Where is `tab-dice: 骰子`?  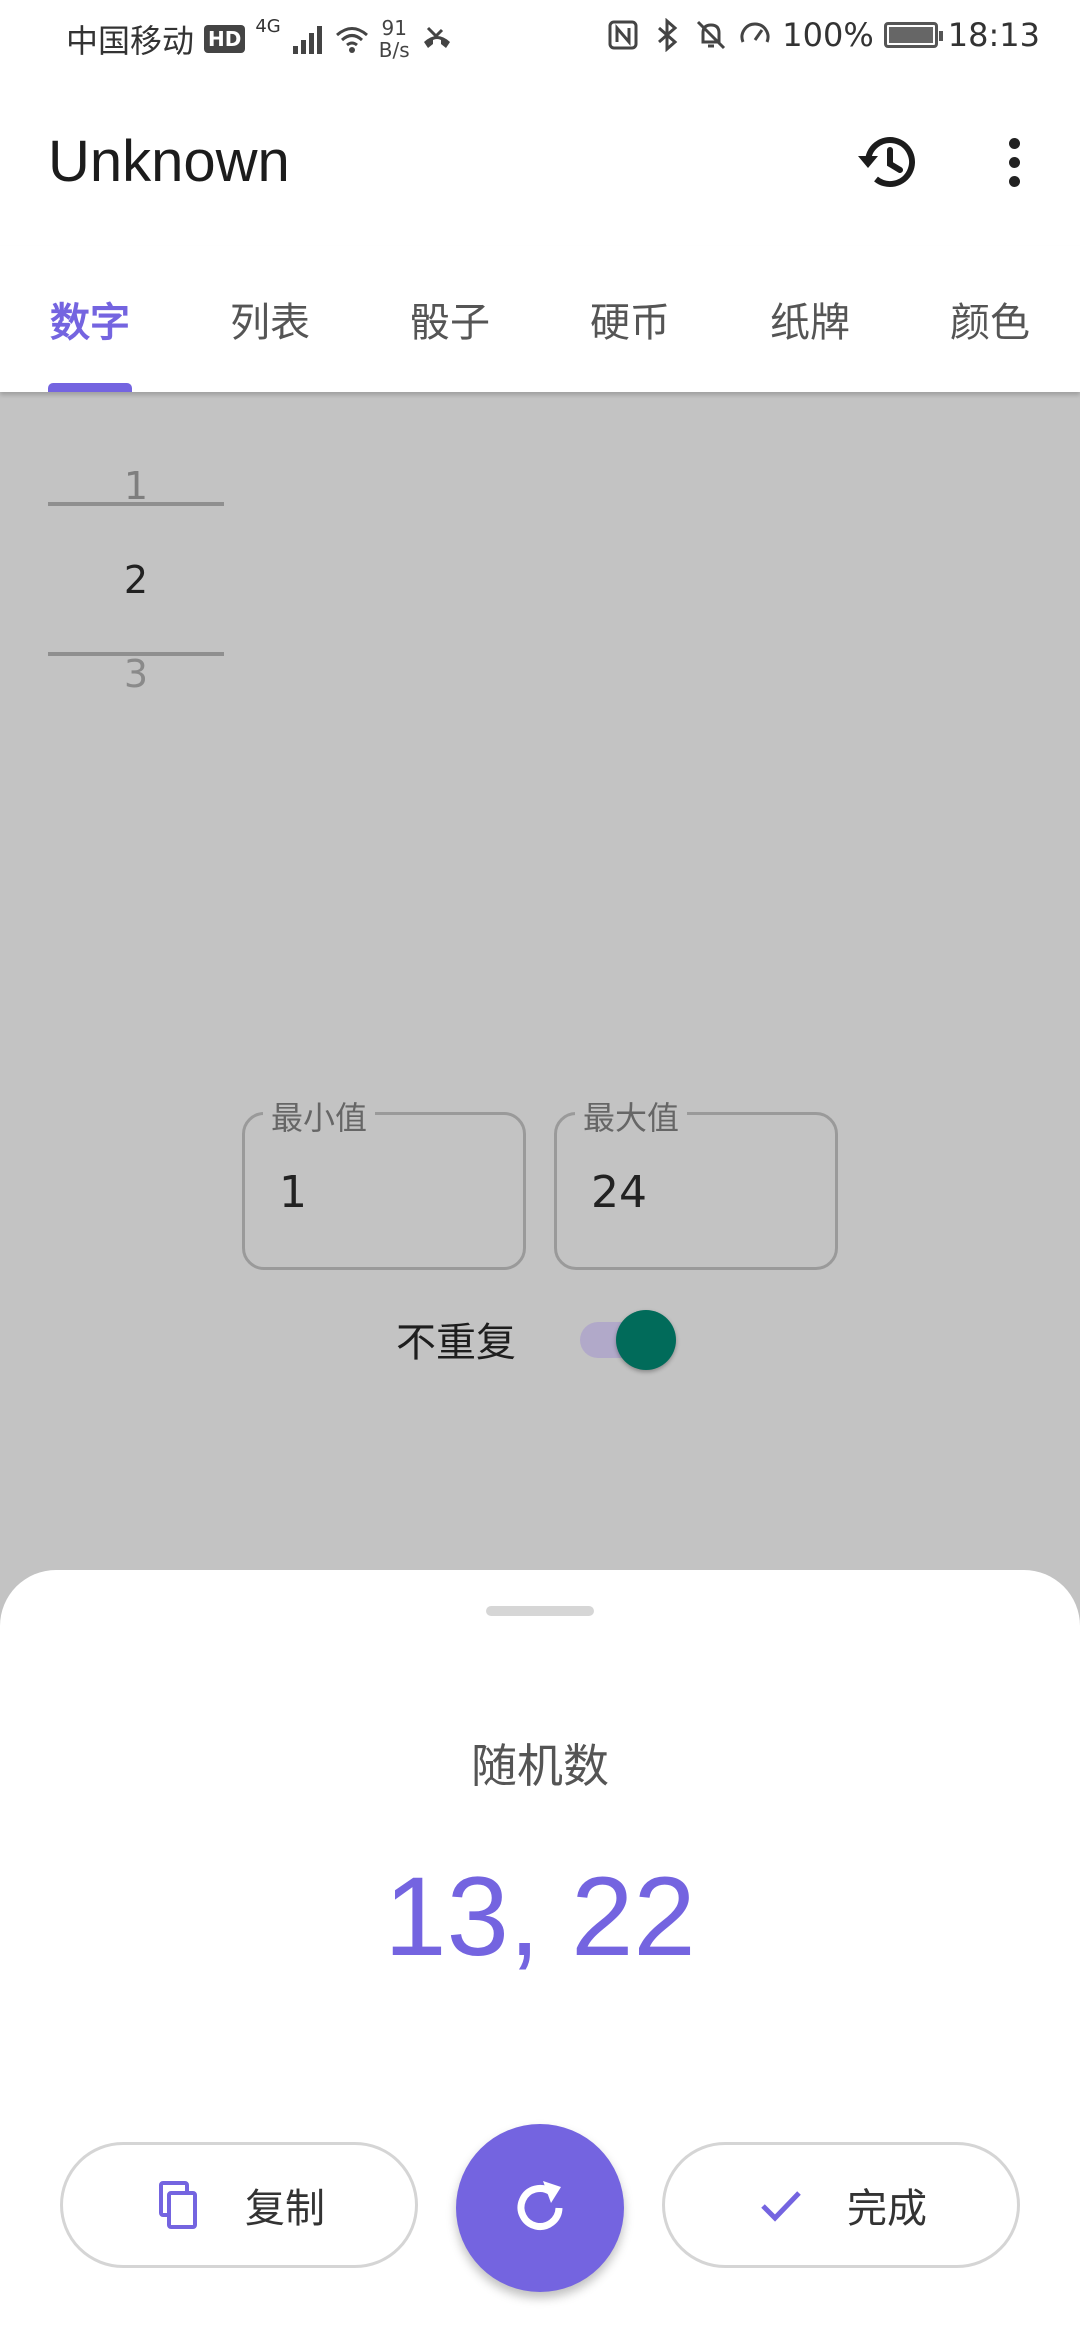 tab-dice: 骰子 is located at coordinates (450, 319).